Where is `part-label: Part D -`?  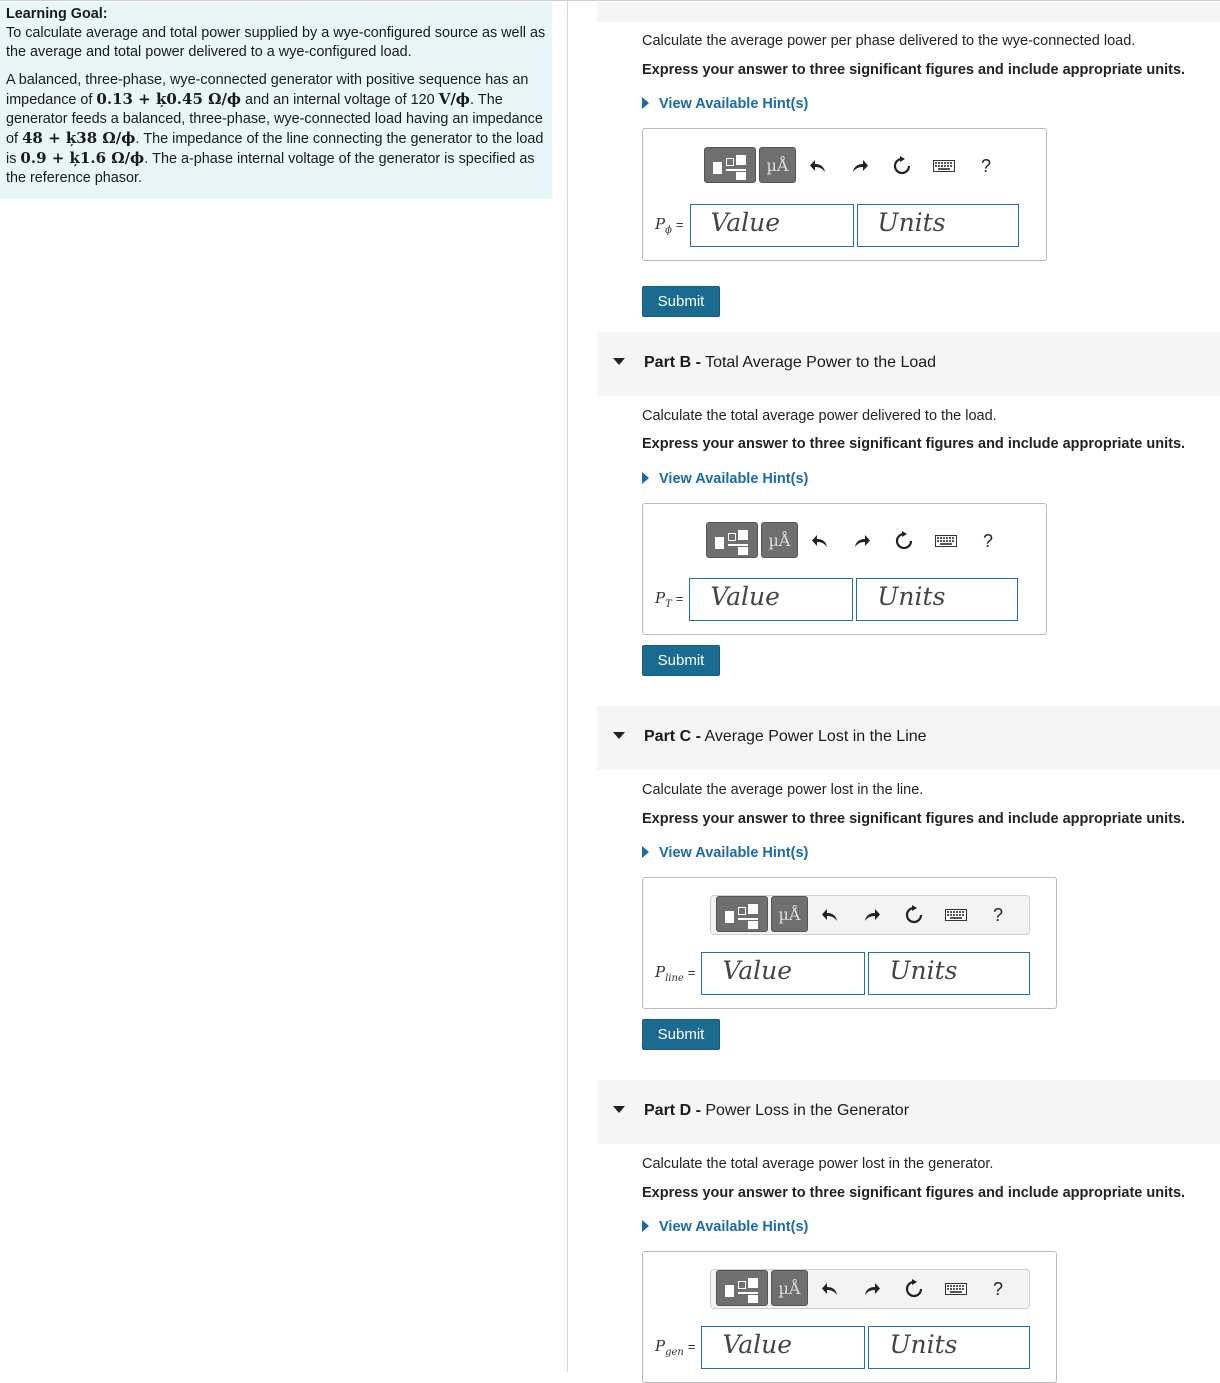
part-label: Part D - is located at coordinates (672, 1110).